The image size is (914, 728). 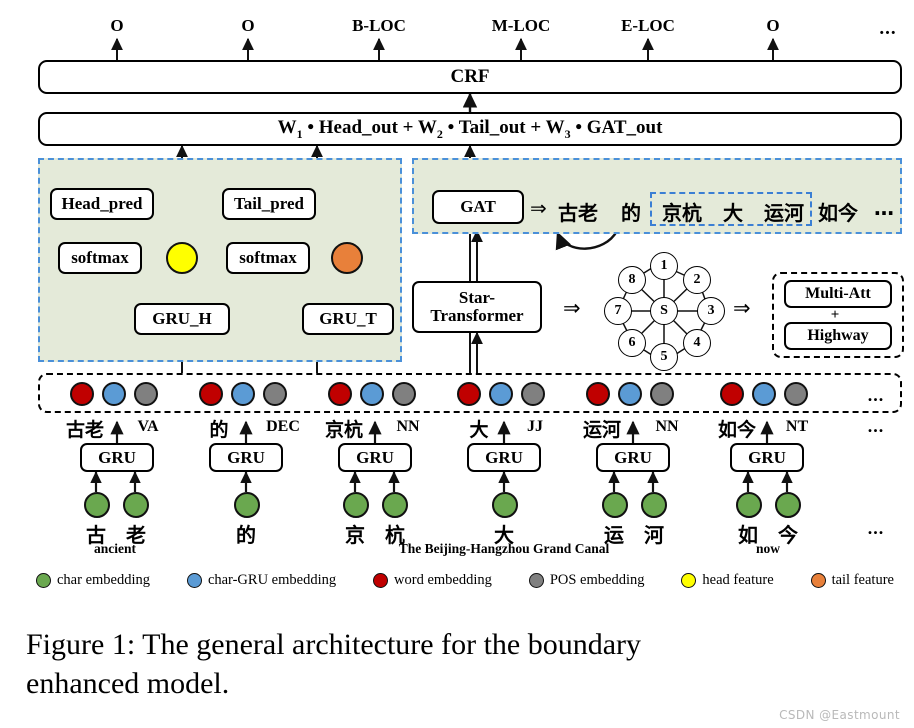 I want to click on gloss-3: The Beijing-Hangzhou Grand Canal, so click(x=504, y=548).